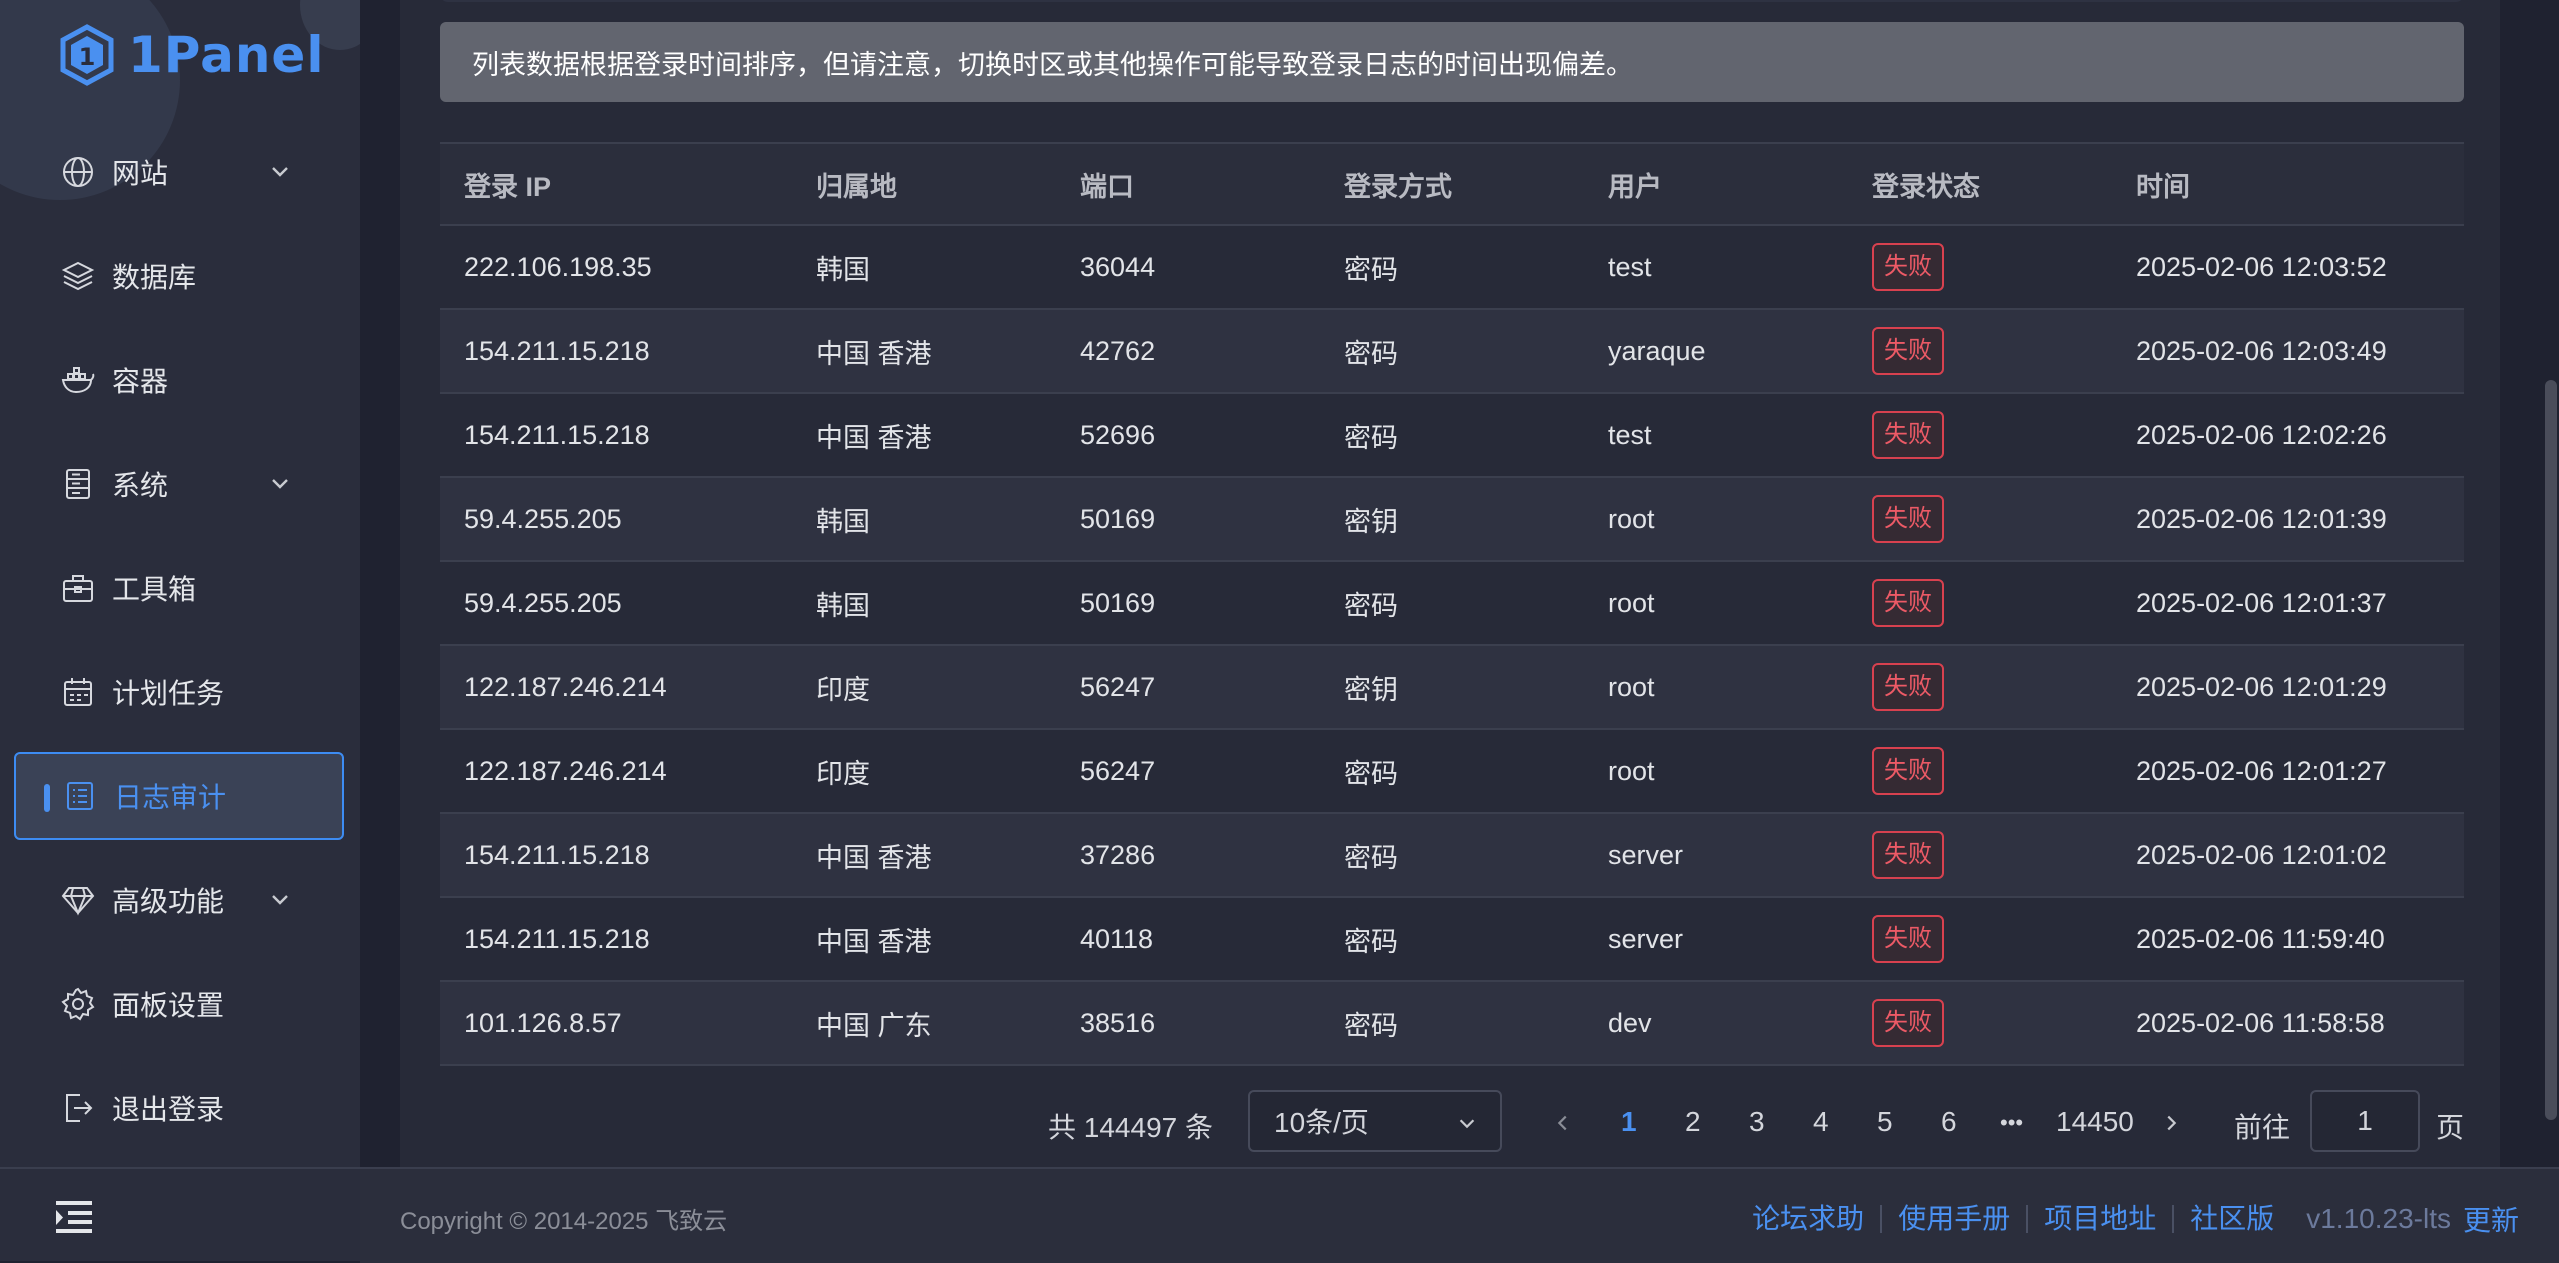 The image size is (2559, 1263). Describe the element at coordinates (179, 172) in the screenshot. I see `sidebar-item-website: 网站` at that location.